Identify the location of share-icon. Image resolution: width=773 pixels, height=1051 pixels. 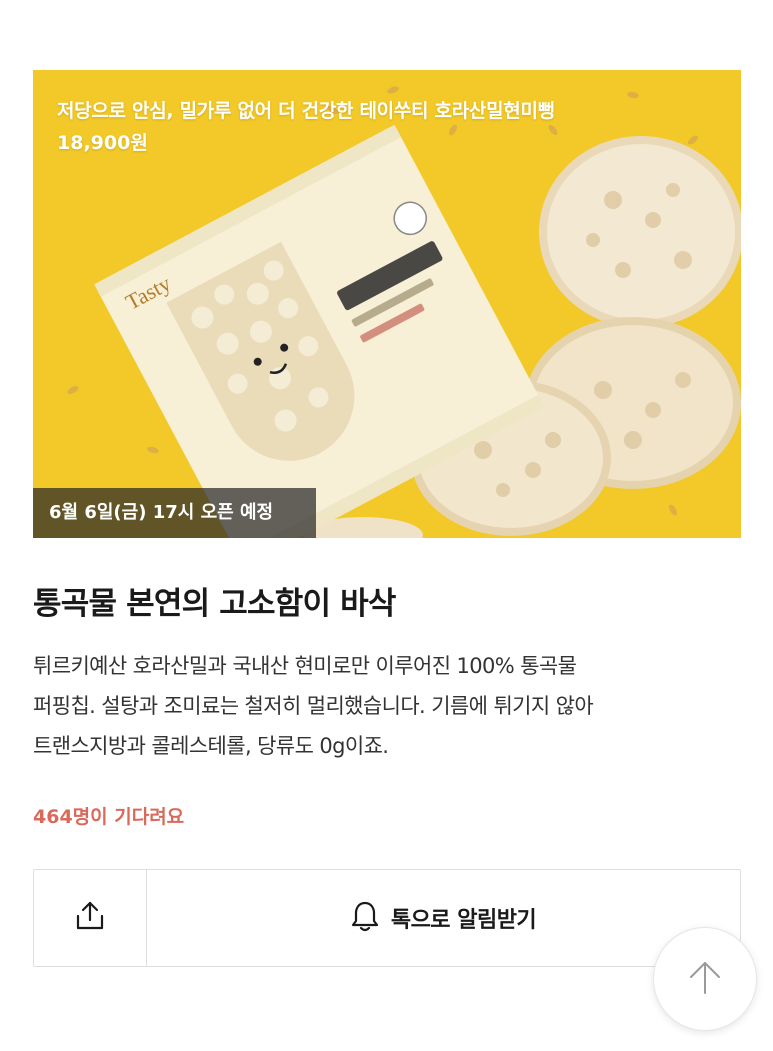
(90, 918).